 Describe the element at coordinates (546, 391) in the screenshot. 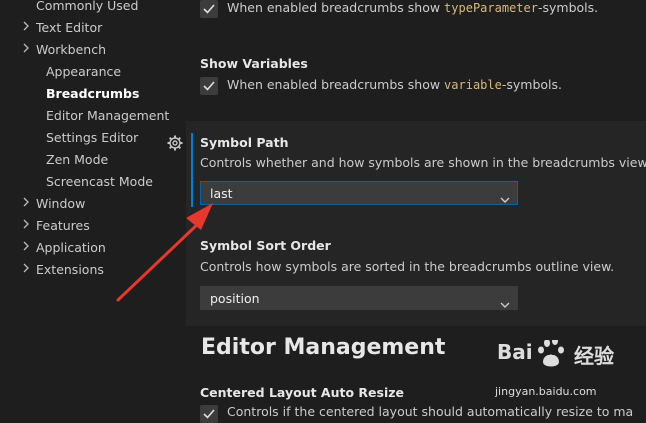

I see `watermark-url: jingyan.baidu.com` at that location.